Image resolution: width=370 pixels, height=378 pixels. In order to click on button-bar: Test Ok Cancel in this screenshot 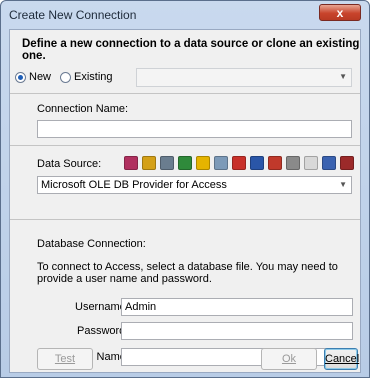, I will do `click(185, 361)`.